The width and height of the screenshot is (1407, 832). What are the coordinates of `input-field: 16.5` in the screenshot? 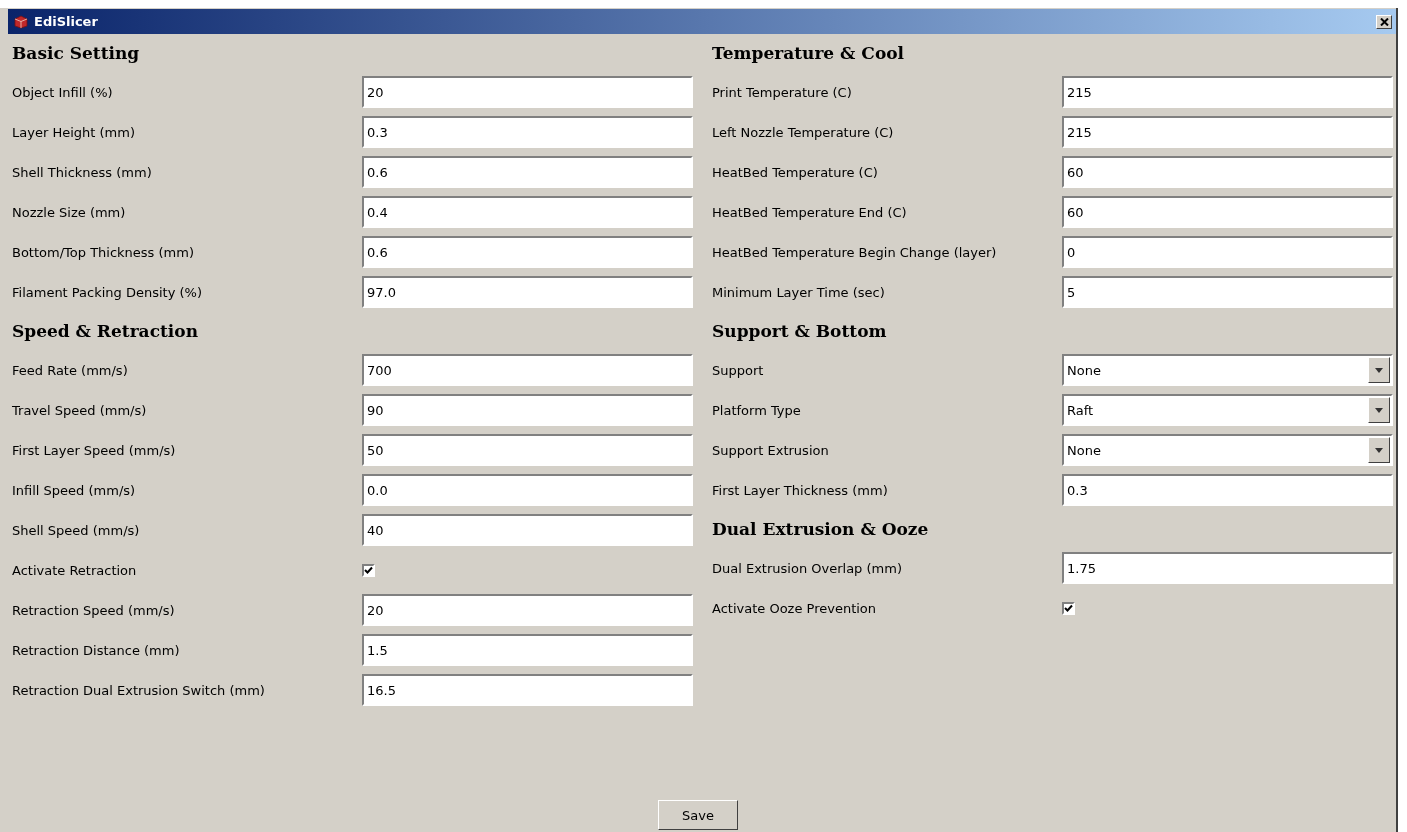 It's located at (527, 690).